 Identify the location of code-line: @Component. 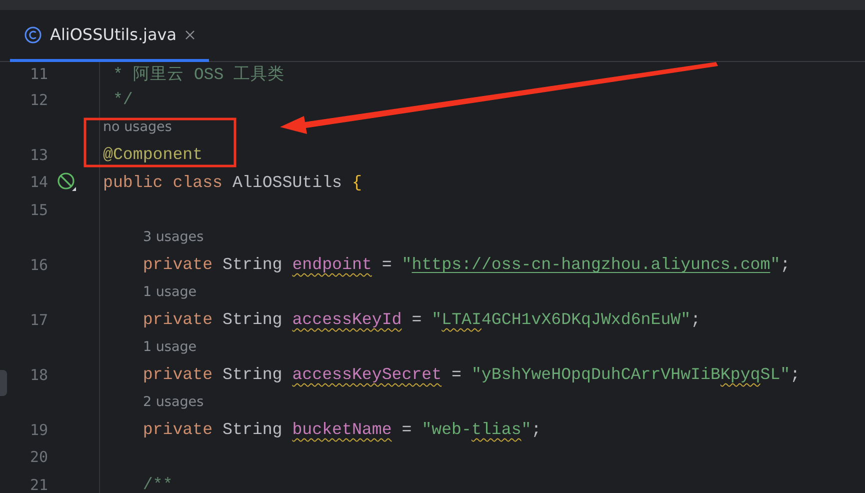
(153, 154).